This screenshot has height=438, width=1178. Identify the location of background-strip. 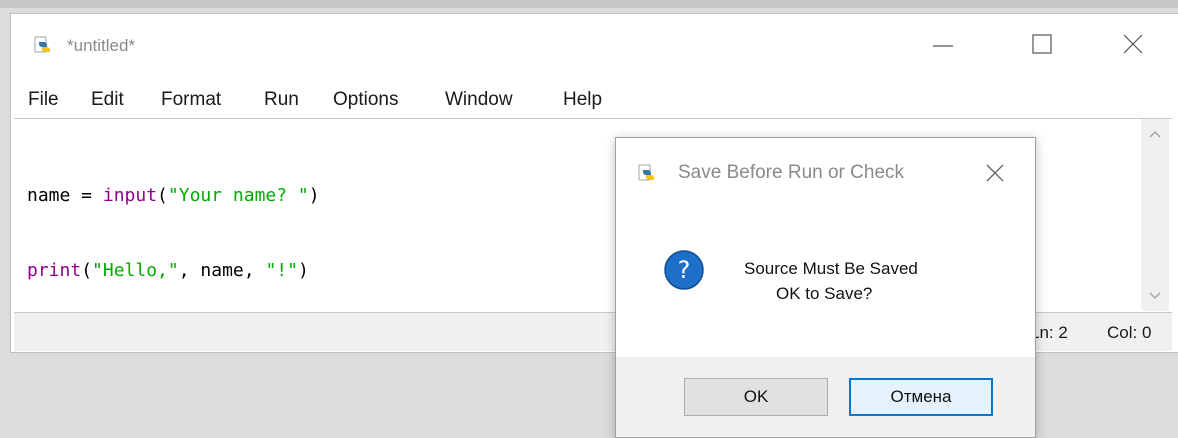
(589, 4).